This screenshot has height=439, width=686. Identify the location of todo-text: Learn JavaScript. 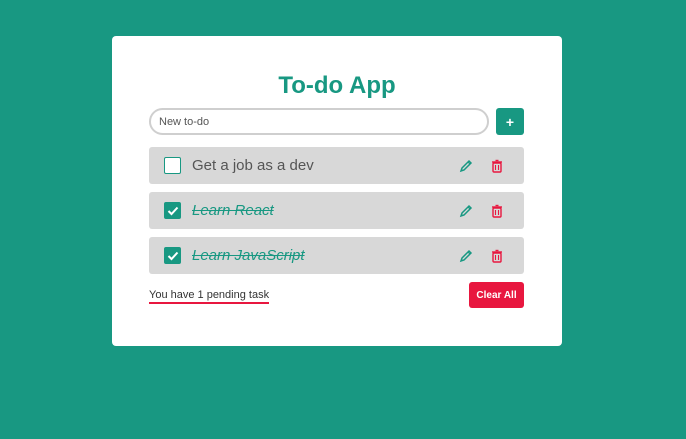
(248, 255).